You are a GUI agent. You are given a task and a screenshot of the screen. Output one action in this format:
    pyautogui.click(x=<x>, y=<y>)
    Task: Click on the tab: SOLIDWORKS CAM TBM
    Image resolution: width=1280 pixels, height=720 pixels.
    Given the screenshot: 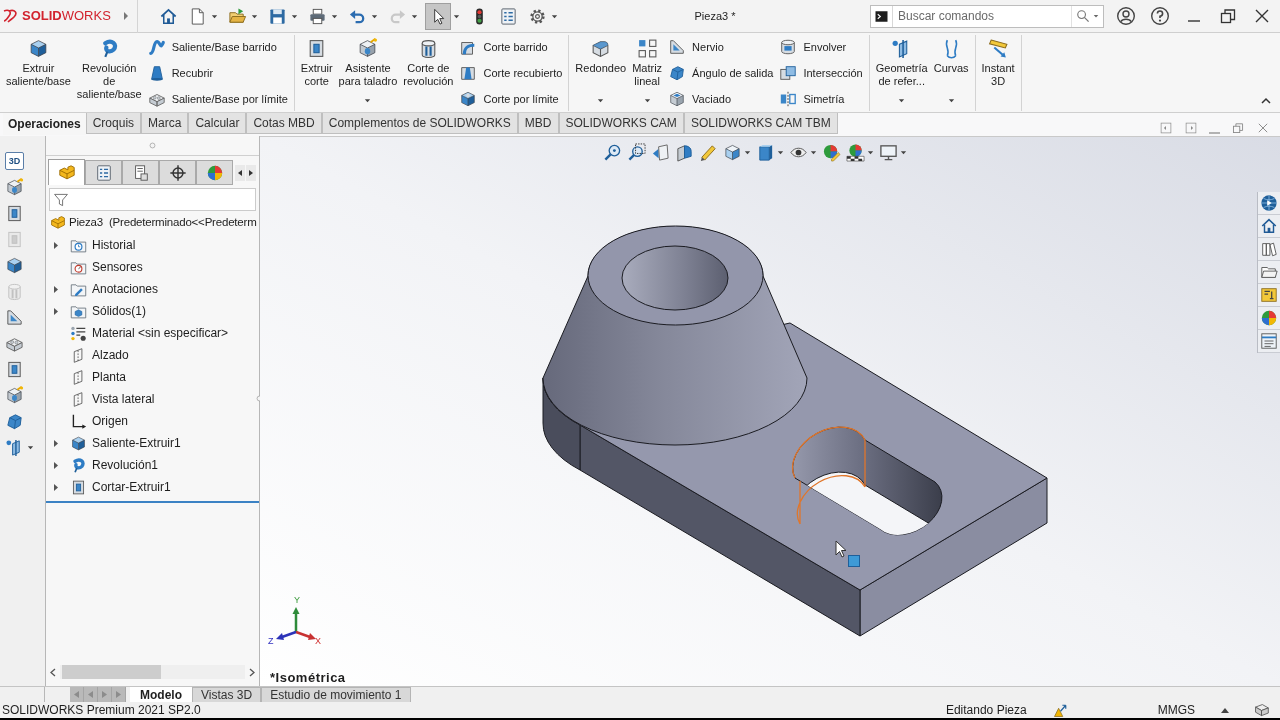 What is the action you would take?
    pyautogui.click(x=760, y=123)
    